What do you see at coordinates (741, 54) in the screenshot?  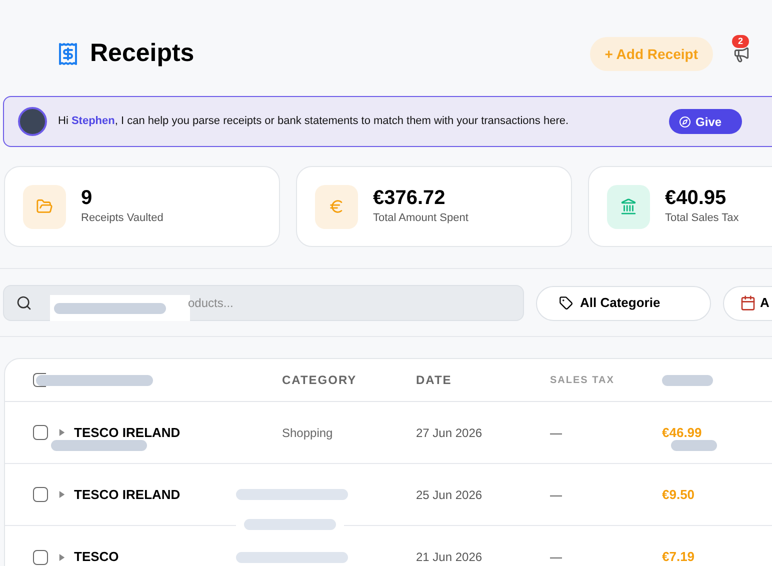 I see `megaphone-icon` at bounding box center [741, 54].